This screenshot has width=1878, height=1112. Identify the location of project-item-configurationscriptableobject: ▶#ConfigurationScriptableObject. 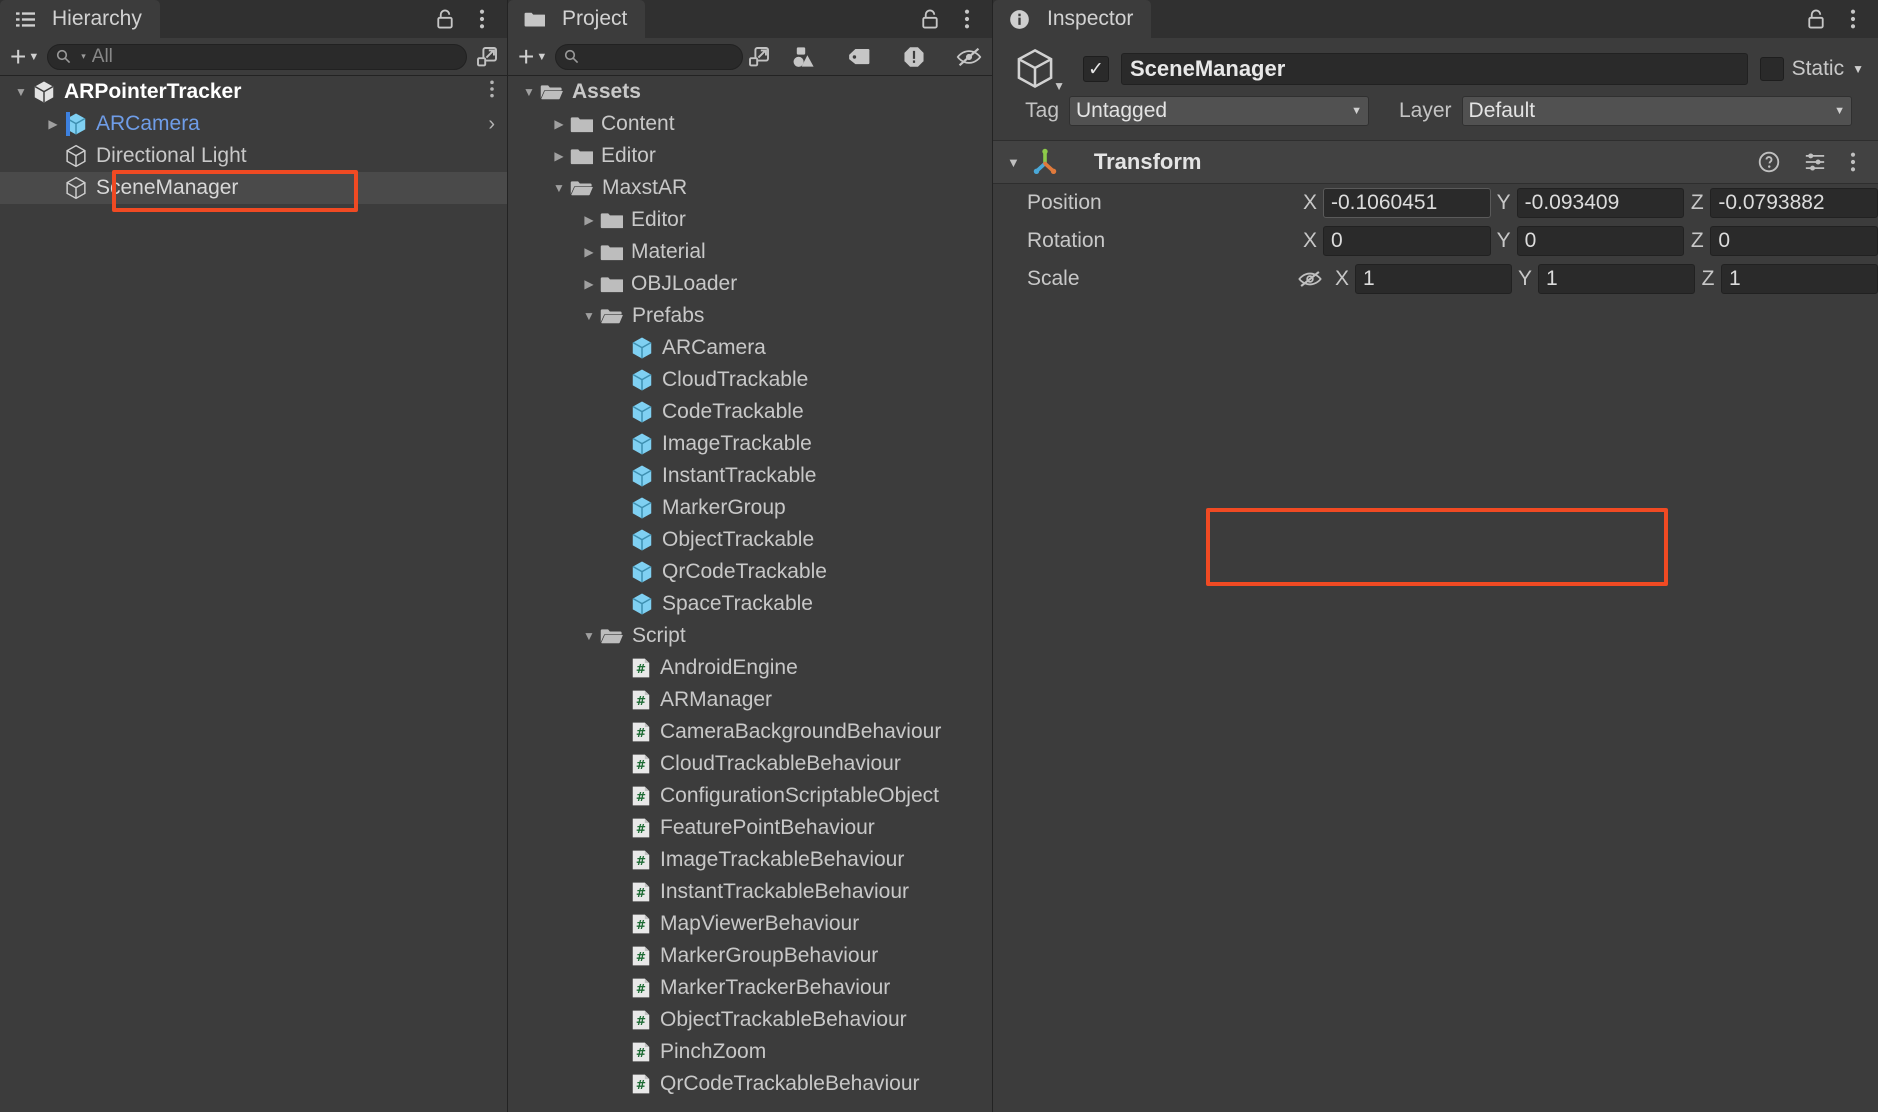
(750, 796).